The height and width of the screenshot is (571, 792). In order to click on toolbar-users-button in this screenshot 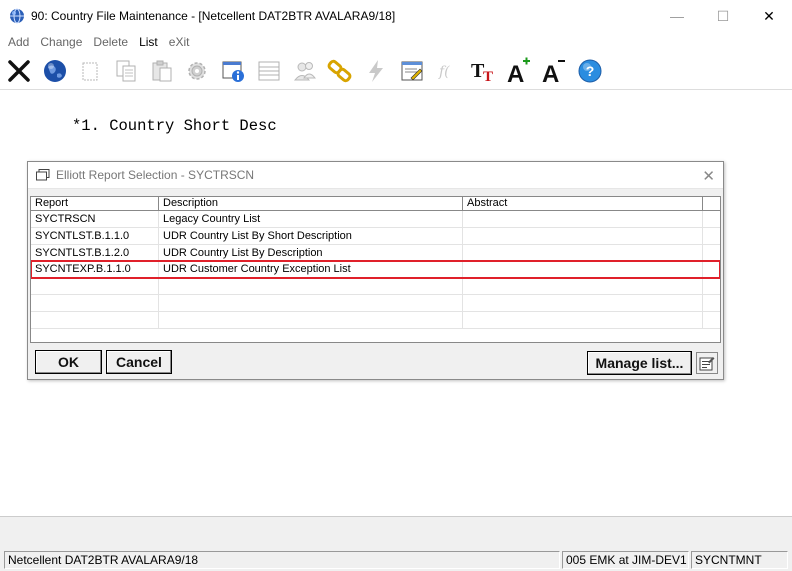, I will do `click(305, 71)`.